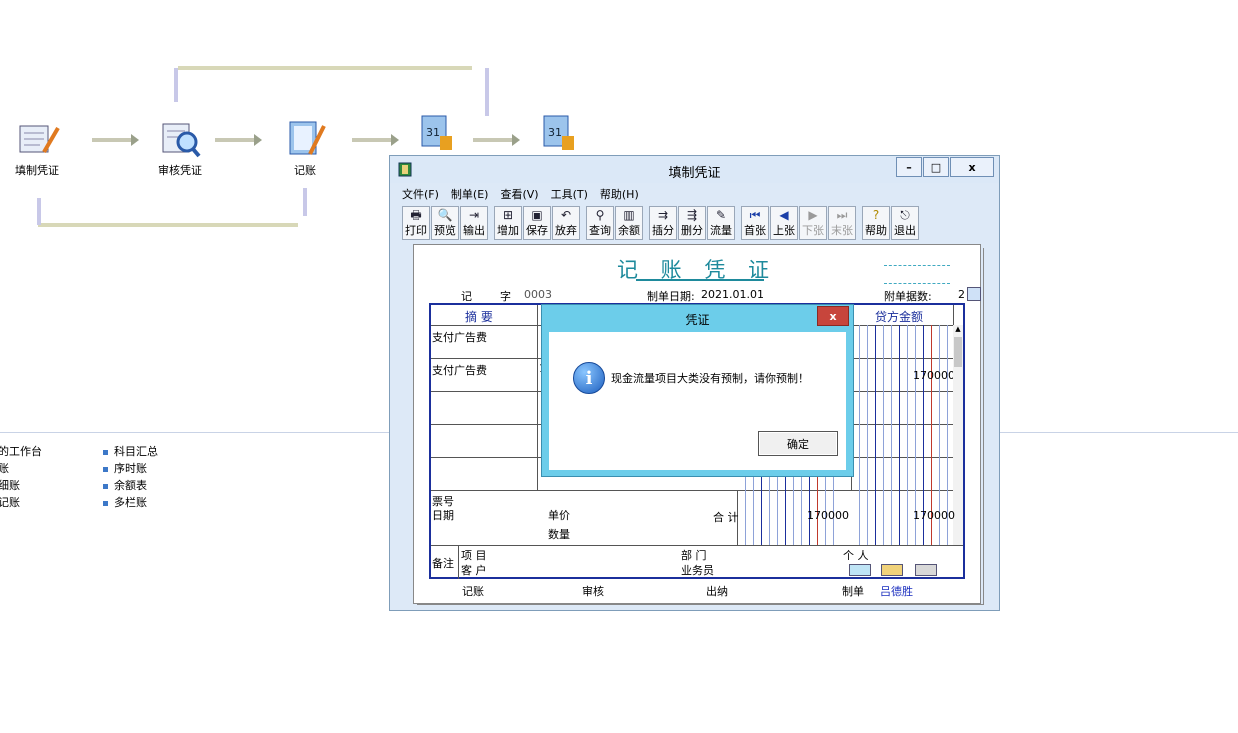 The width and height of the screenshot is (1238, 733). Describe the element at coordinates (37, 170) in the screenshot. I see `flow-node-label: 填制凭证` at that location.